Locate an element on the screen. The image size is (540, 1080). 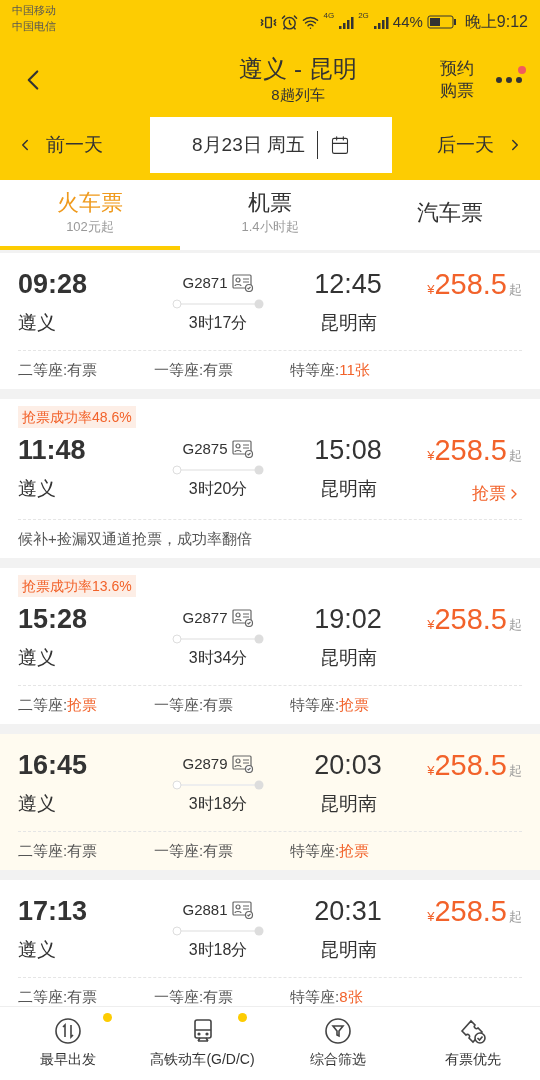
departure-time: 09:28 is located at coordinates (53, 284).